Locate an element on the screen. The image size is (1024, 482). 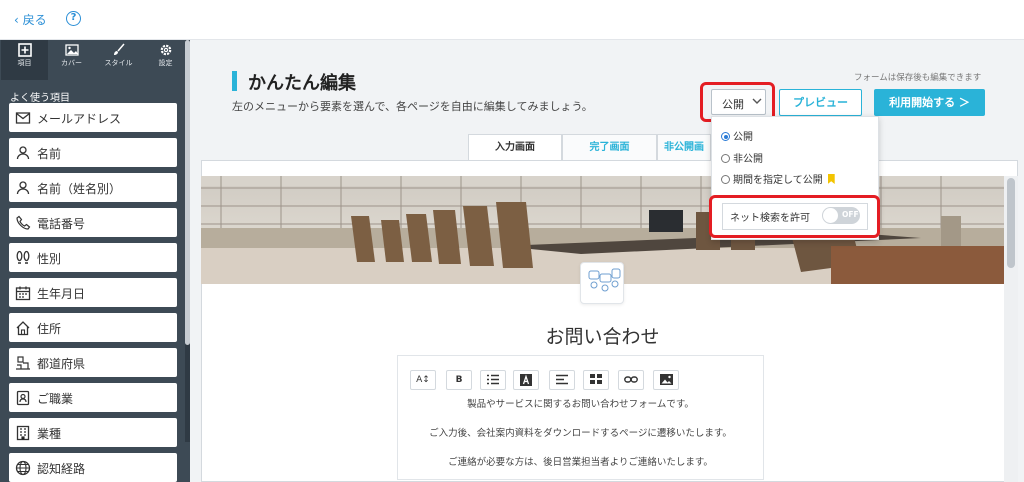
form-avatar-icon is located at coordinates (602, 283).